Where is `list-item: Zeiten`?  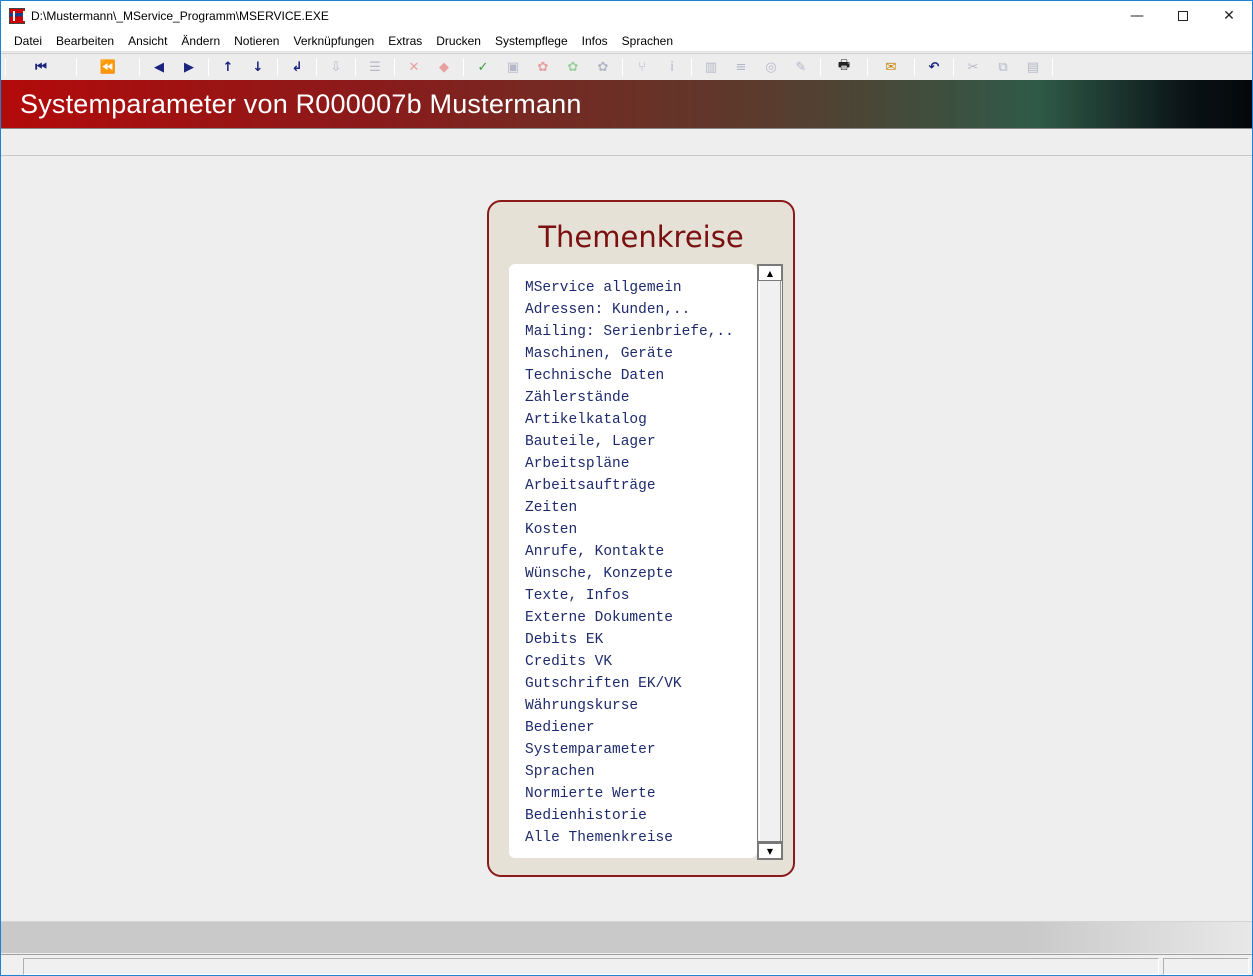 list-item: Zeiten is located at coordinates (641, 508).